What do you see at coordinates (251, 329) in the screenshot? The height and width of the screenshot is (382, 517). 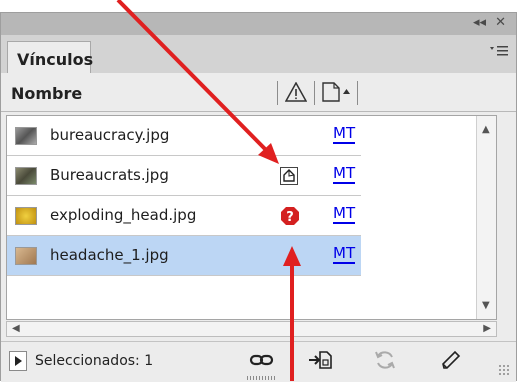 I see `horizontal-scrollbar: ◀ ▶` at bounding box center [251, 329].